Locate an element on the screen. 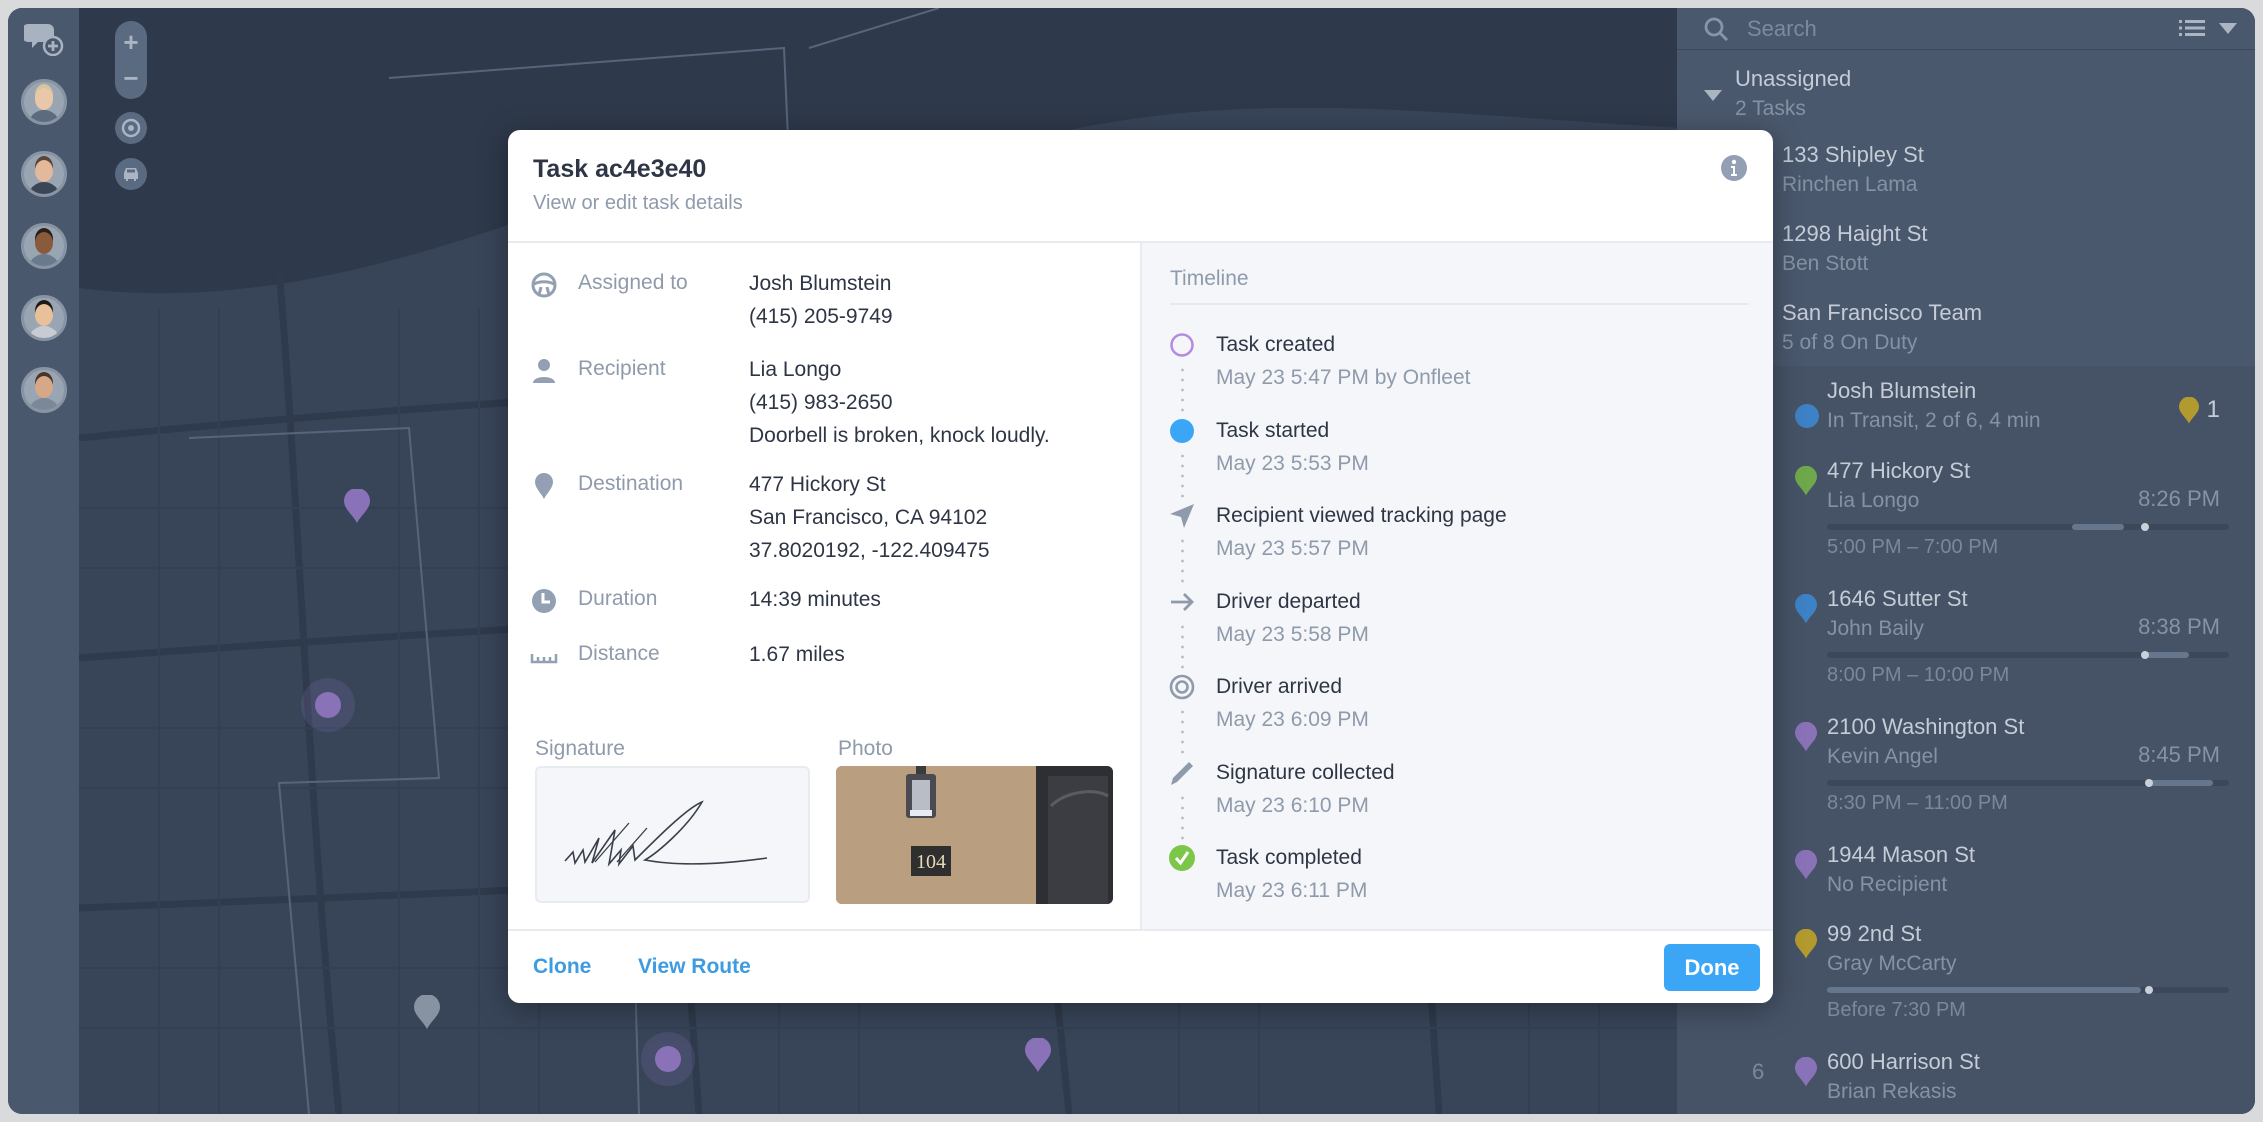  check-circle-icon is located at coordinates (1182, 858).